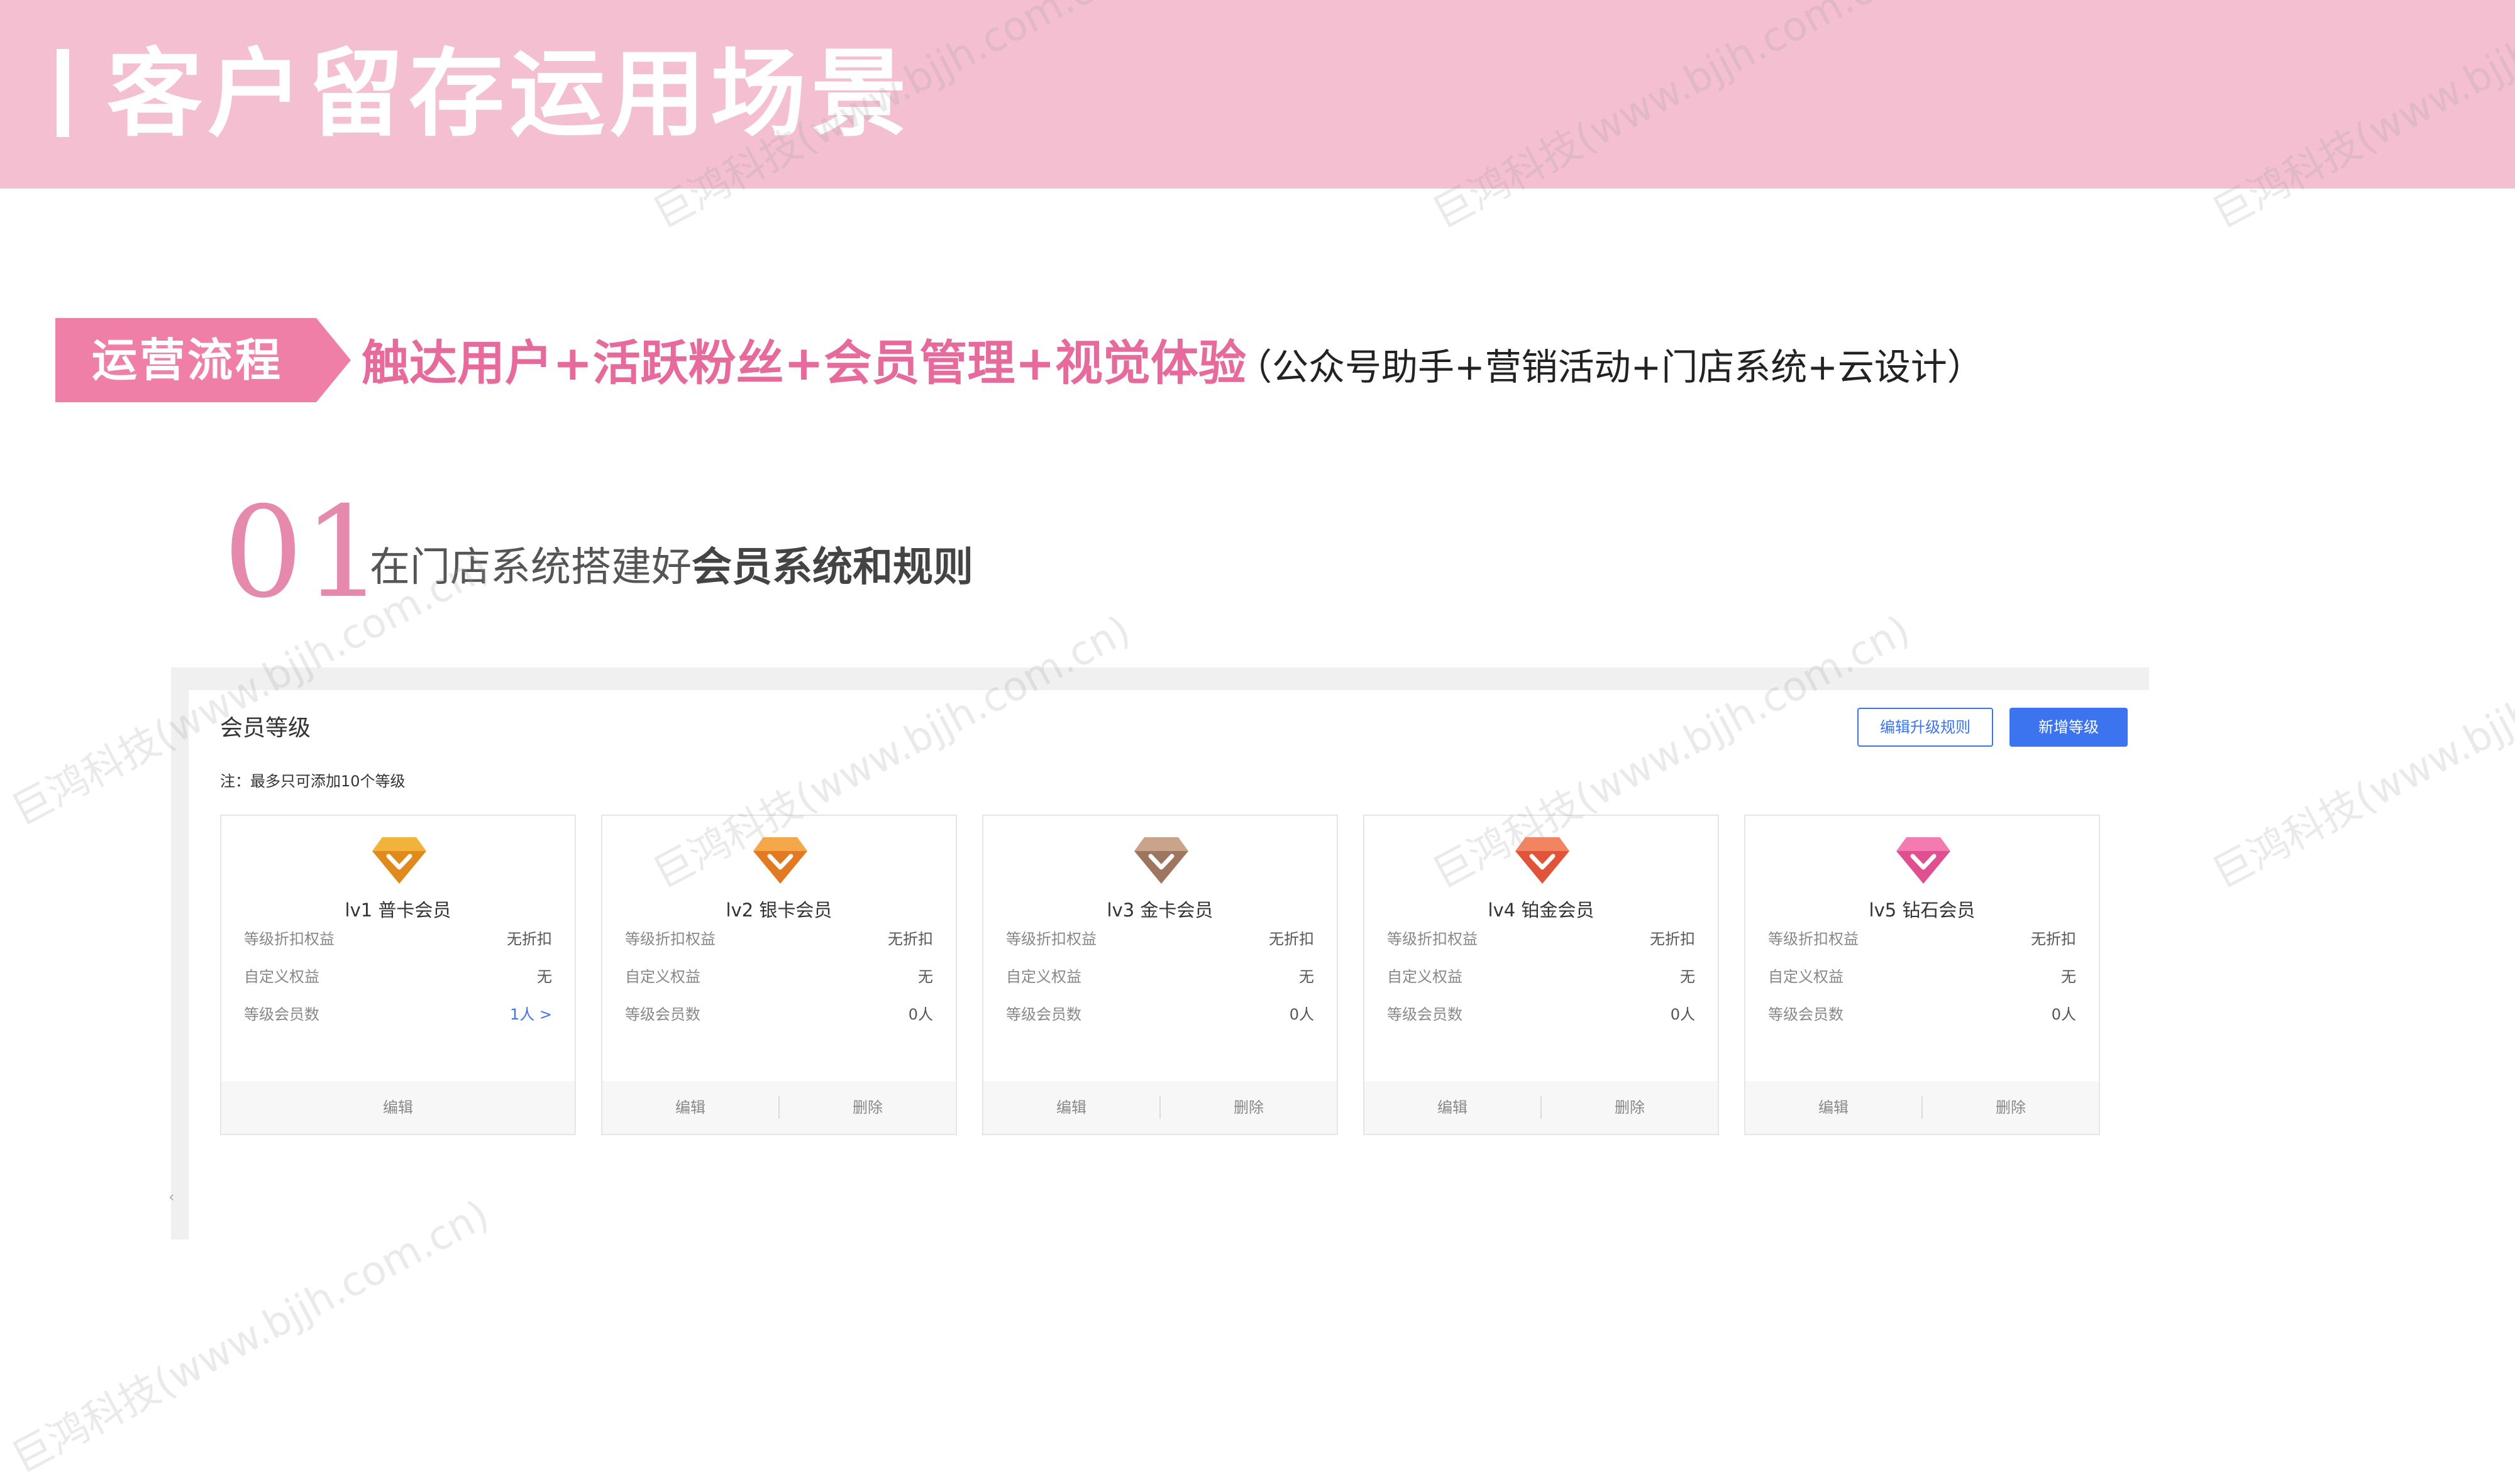 The image size is (2515, 1484). Describe the element at coordinates (1923, 910) in the screenshot. I see `level-name: lv5 钻石会员` at that location.